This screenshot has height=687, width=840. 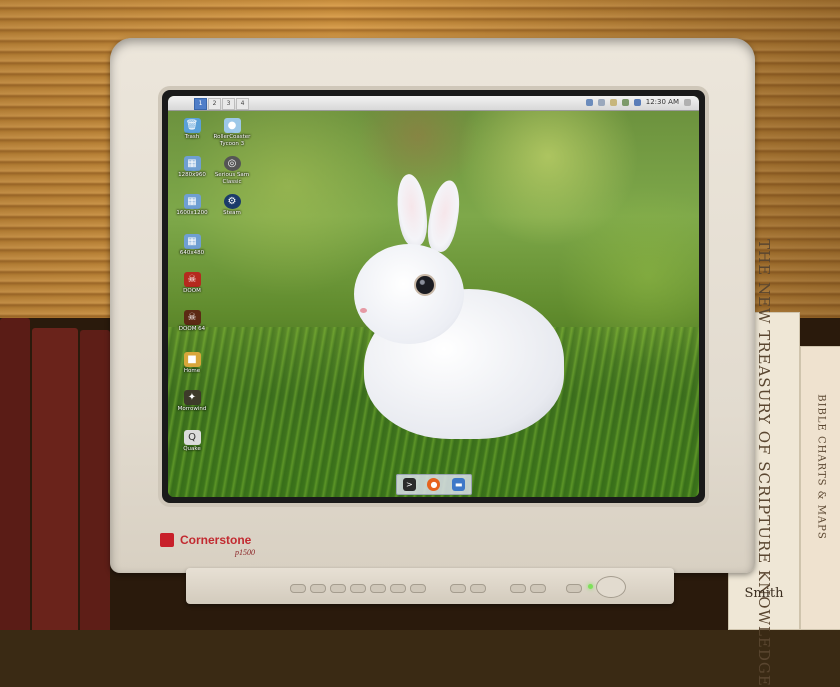 What do you see at coordinates (192, 213) in the screenshot?
I see `icon-label: 1600x1200` at bounding box center [192, 213].